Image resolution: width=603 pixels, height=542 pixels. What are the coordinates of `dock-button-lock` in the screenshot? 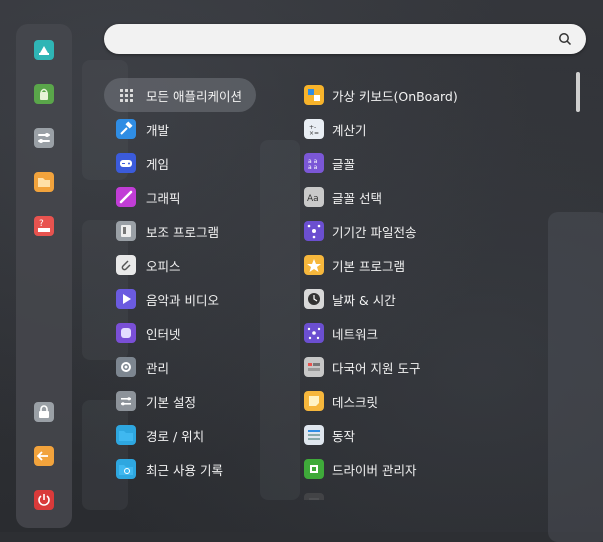 It's located at (44, 412).